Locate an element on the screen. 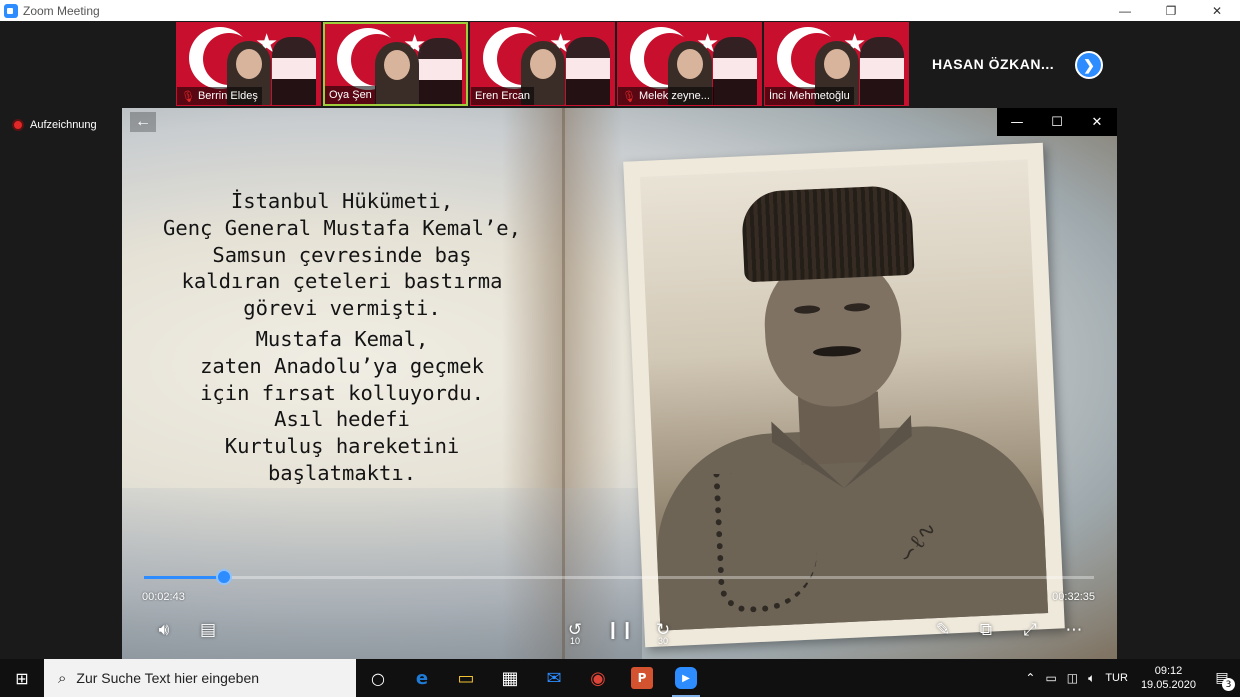 This screenshot has width=1240, height=697. window-title: Zoom Meeting is located at coordinates (61, 10).